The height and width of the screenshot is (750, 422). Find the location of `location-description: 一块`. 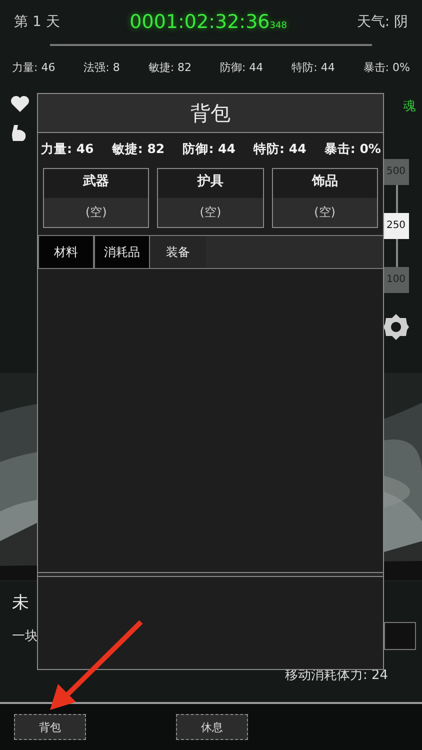

location-description: 一块 is located at coordinates (25, 637).